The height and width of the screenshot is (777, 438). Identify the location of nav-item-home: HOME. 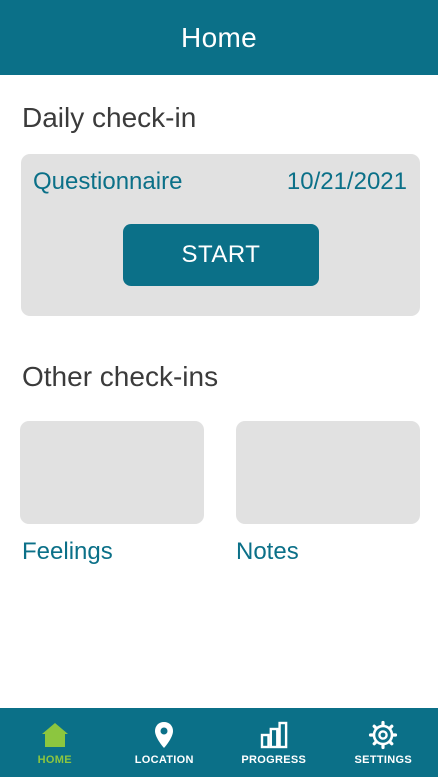
(55, 742).